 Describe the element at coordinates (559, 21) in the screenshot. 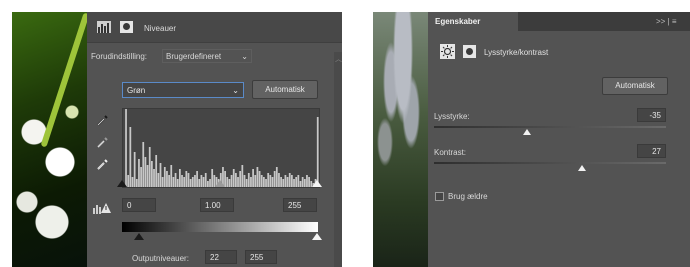

I see `properties-tab-bar: Egenskaber >> | ≡` at that location.